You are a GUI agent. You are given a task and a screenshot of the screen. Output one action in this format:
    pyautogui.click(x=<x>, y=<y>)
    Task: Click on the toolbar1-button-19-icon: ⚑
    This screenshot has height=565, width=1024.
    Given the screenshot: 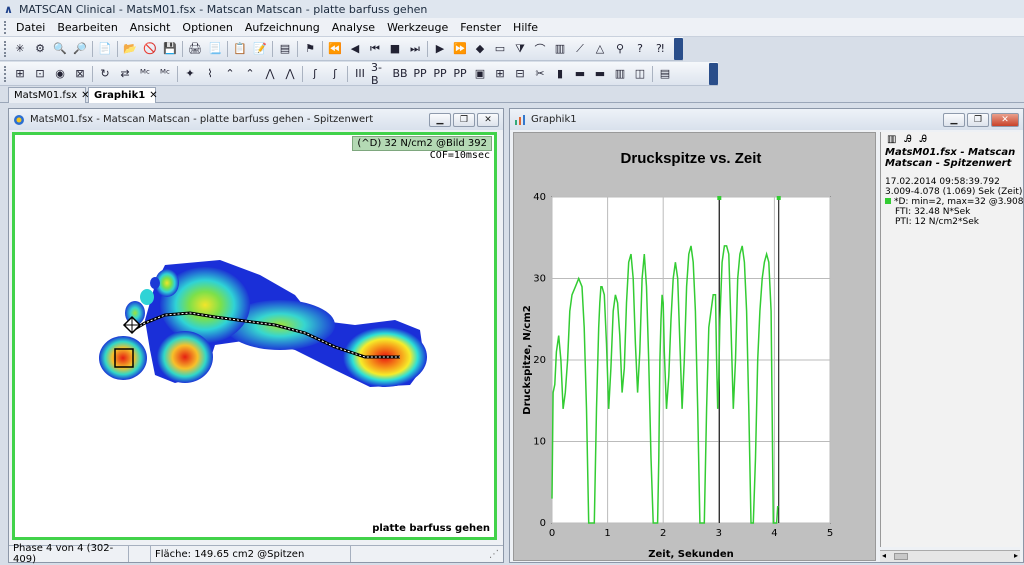 What is the action you would take?
    pyautogui.click(x=310, y=49)
    